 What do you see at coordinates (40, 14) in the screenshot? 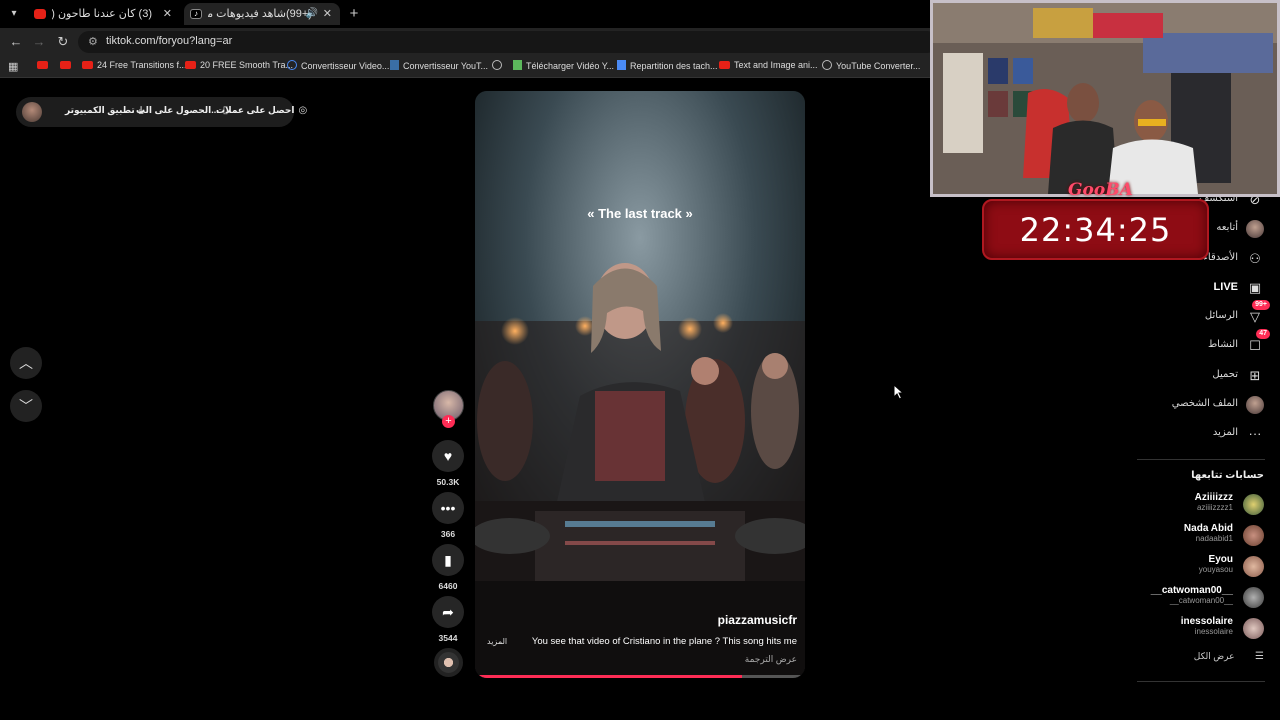
I see `youtube-favicon-icon` at bounding box center [40, 14].